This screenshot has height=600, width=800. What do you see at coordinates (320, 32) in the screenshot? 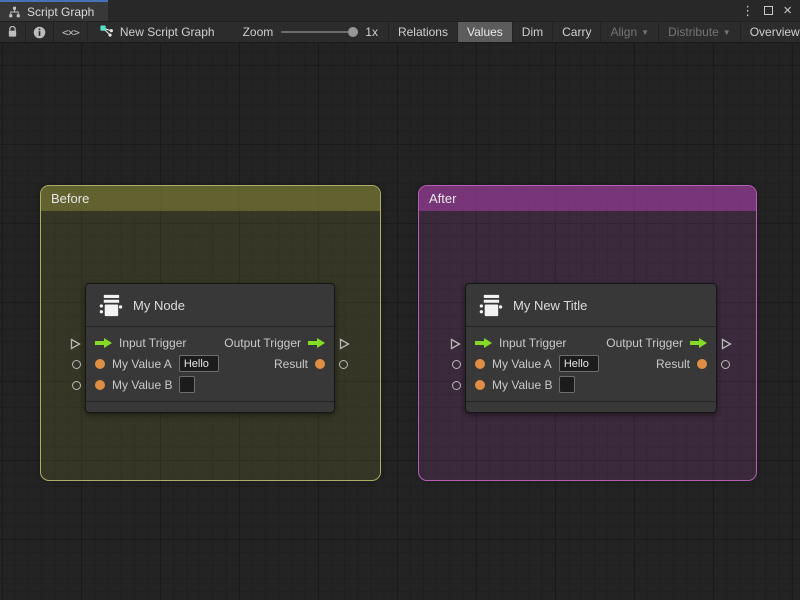
I see `zoom-slider` at bounding box center [320, 32].